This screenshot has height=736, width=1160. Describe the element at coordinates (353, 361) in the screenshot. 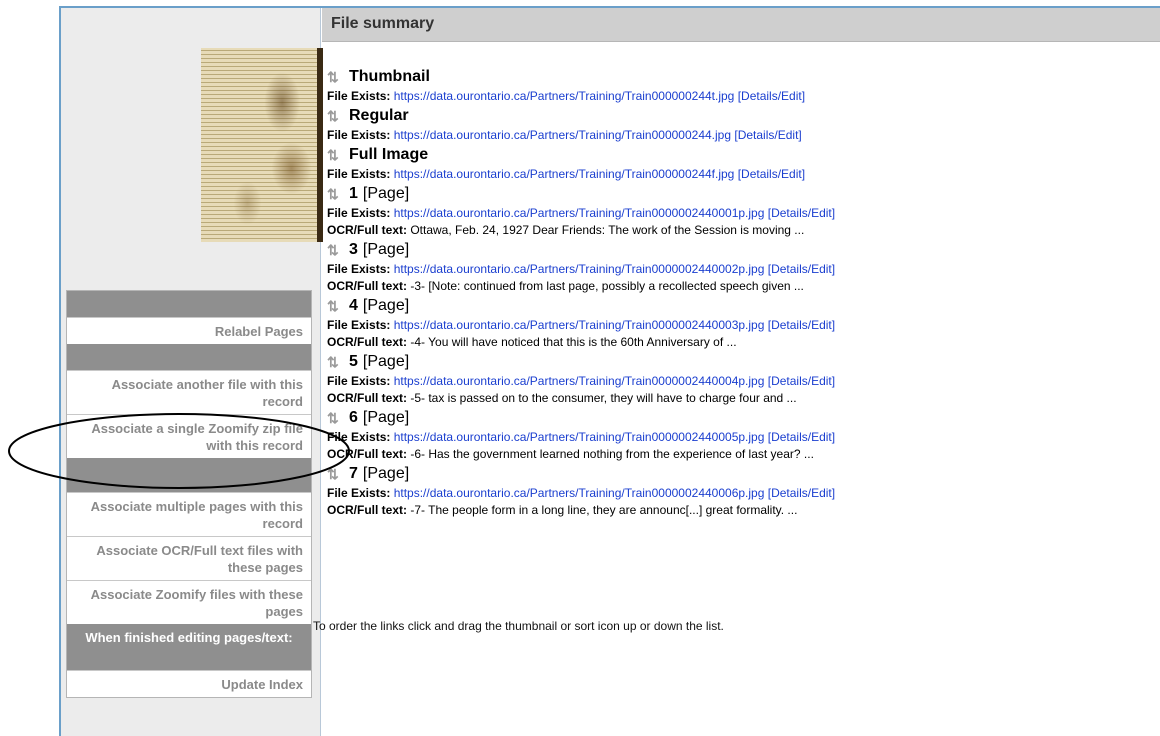

I see `entry-name: 5` at that location.